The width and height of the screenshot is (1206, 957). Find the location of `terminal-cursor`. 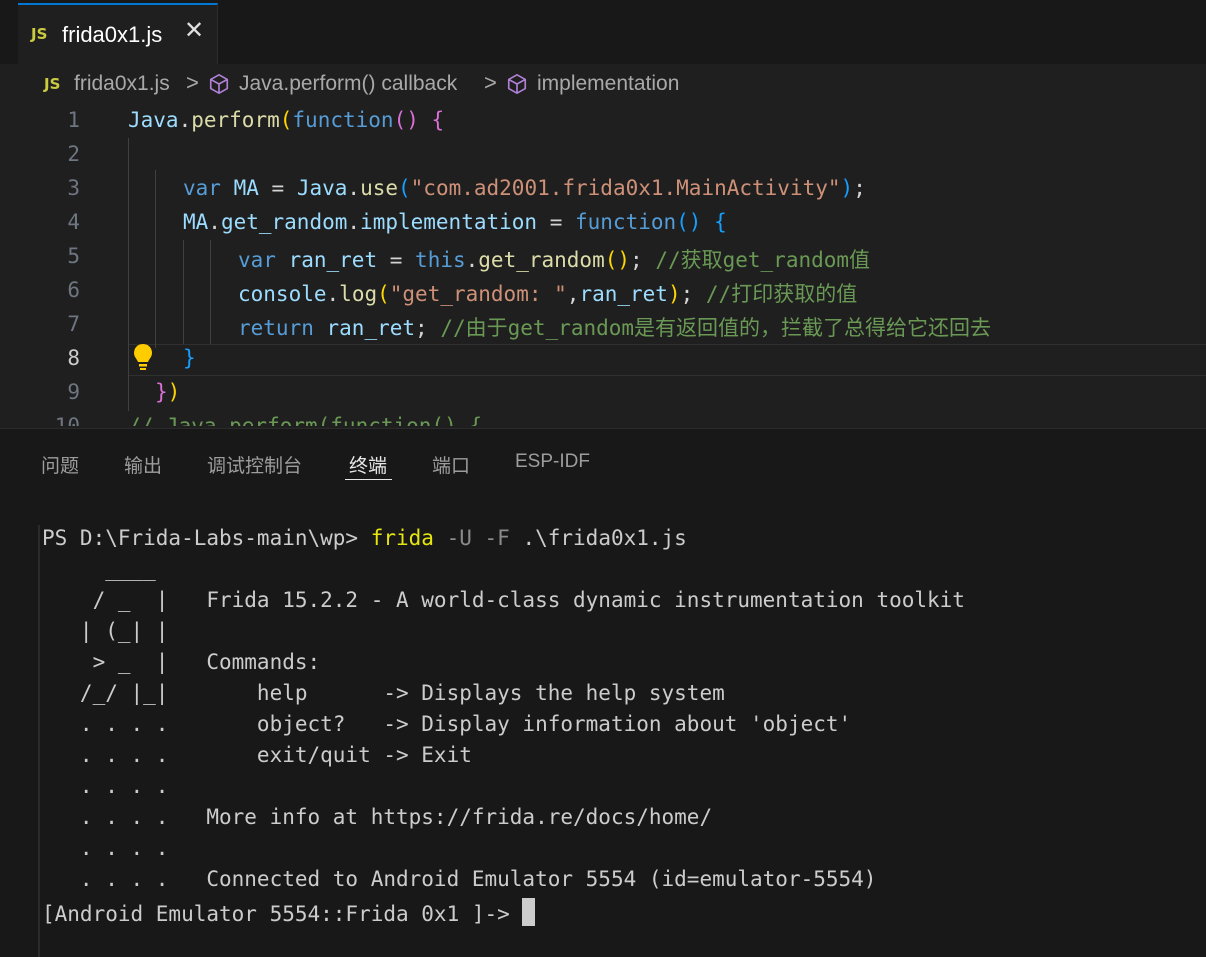

terminal-cursor is located at coordinates (529, 912).